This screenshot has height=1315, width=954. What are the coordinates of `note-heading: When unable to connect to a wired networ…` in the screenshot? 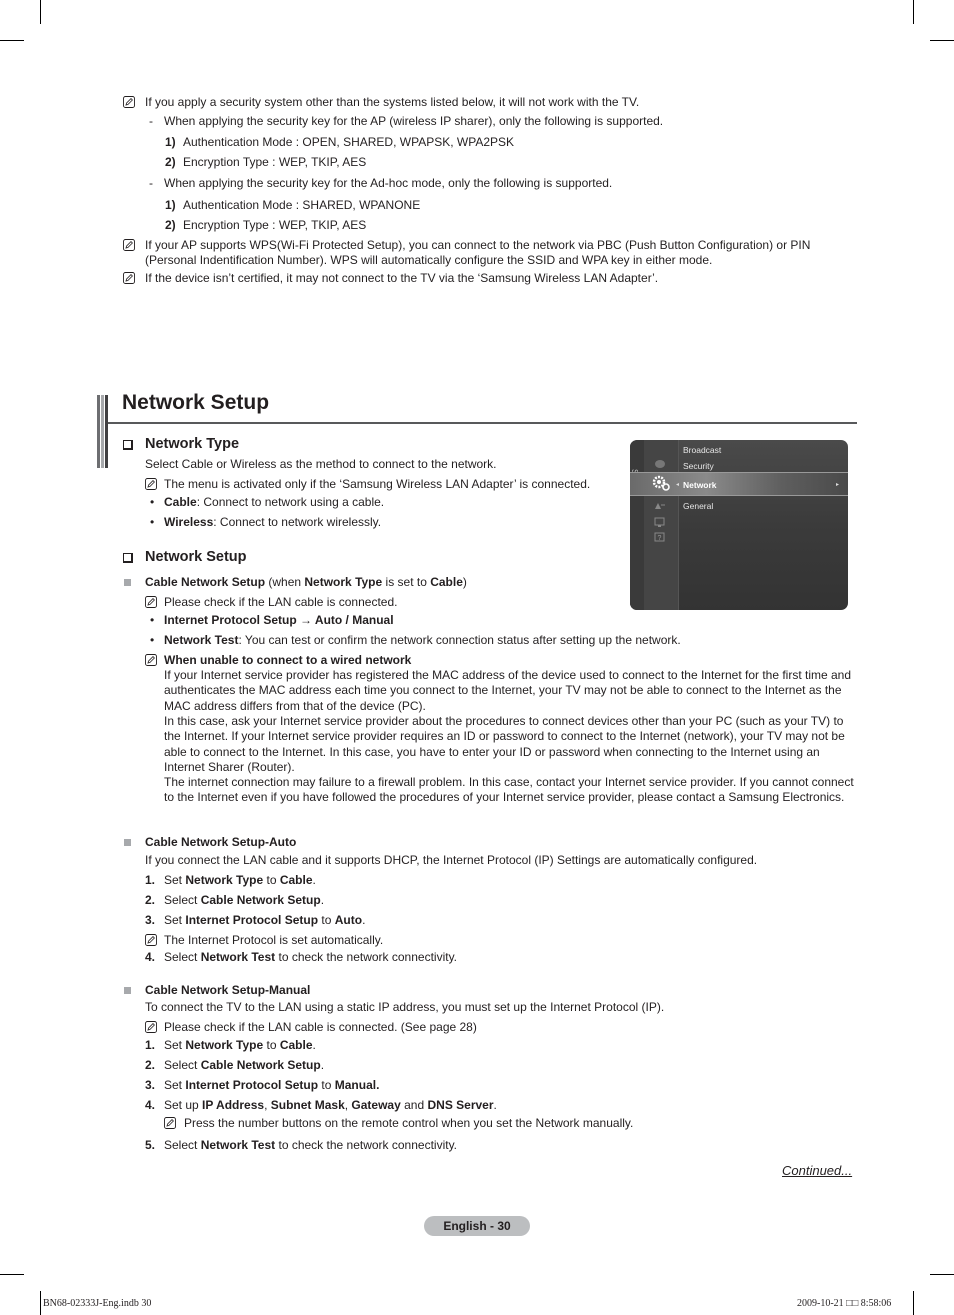 It's located at (288, 660).